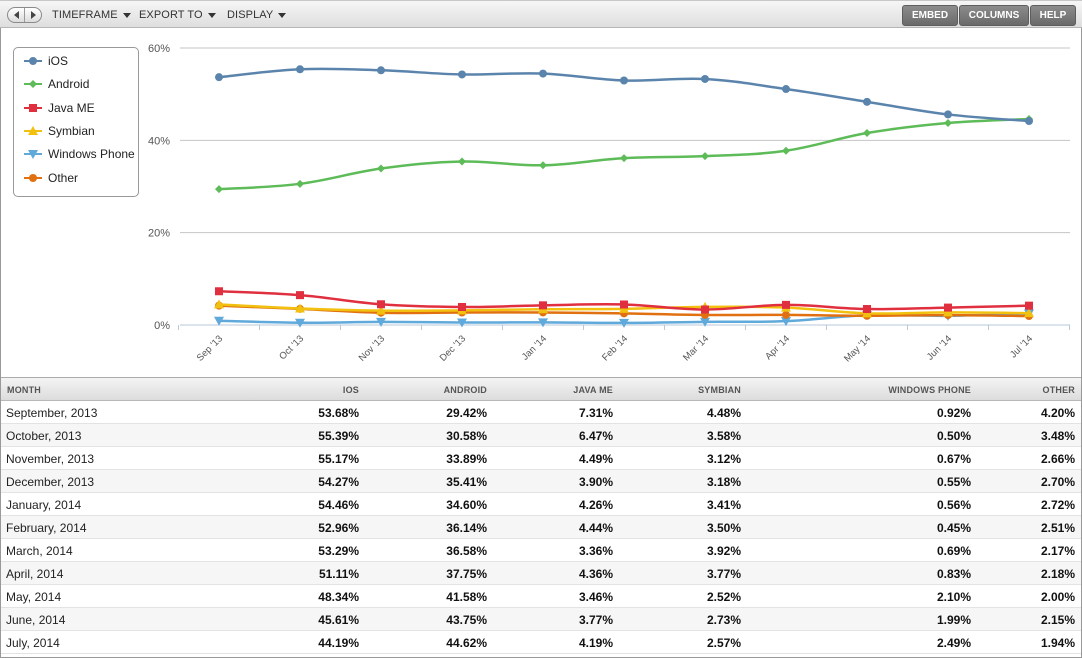 Image resolution: width=1082 pixels, height=658 pixels. I want to click on columns-button: COLUMNS, so click(994, 15).